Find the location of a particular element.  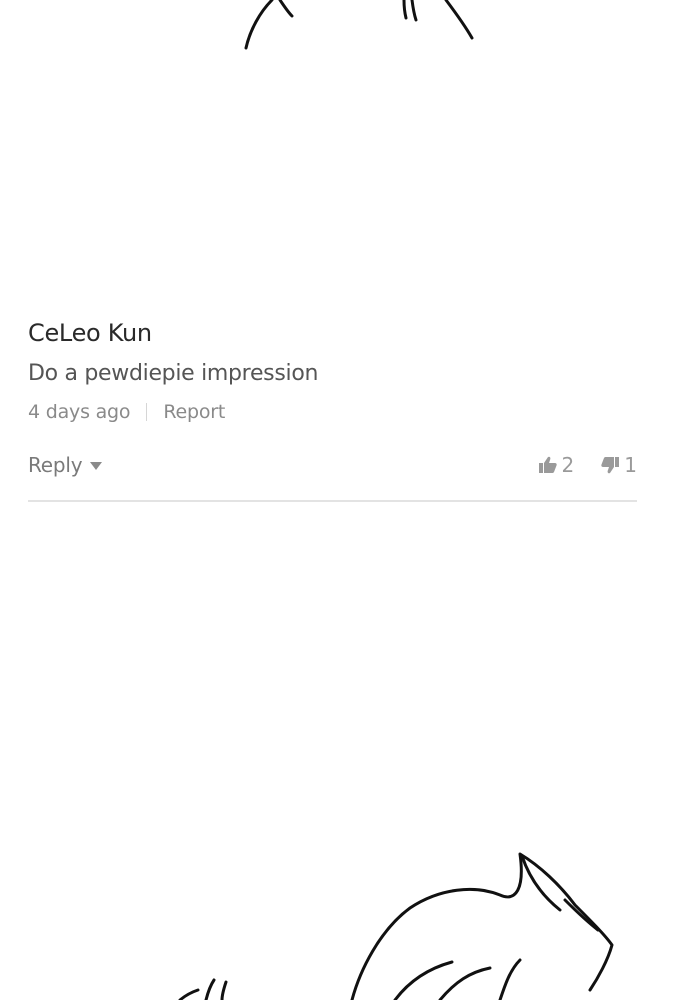

caret-down-icon is located at coordinates (96, 466).